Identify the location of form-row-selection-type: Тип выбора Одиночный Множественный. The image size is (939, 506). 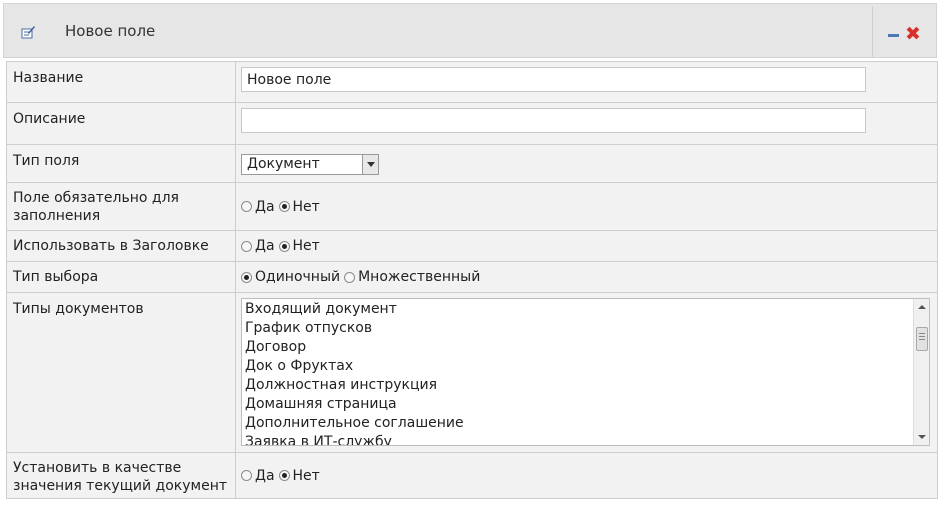
(472, 277).